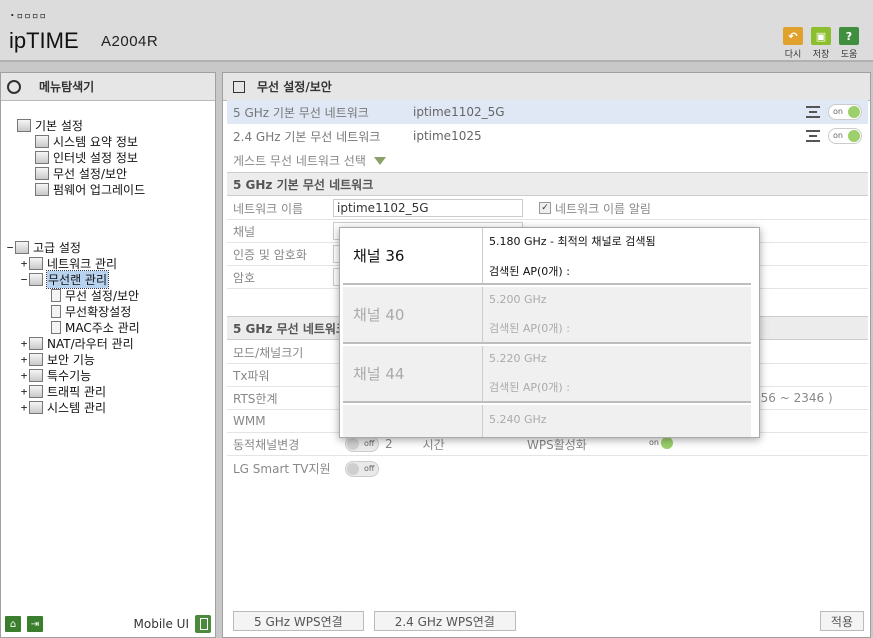 Image resolution: width=873 pixels, height=638 pixels. What do you see at coordinates (42, 157) in the screenshot?
I see `monitor-icon` at bounding box center [42, 157].